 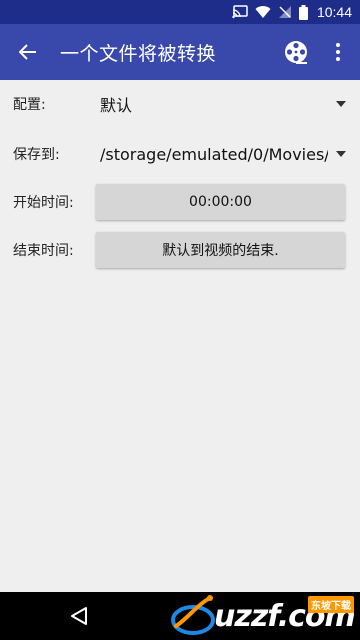 I want to click on end-time-row: 结束时间: 默认到视频的结束., so click(x=180, y=250).